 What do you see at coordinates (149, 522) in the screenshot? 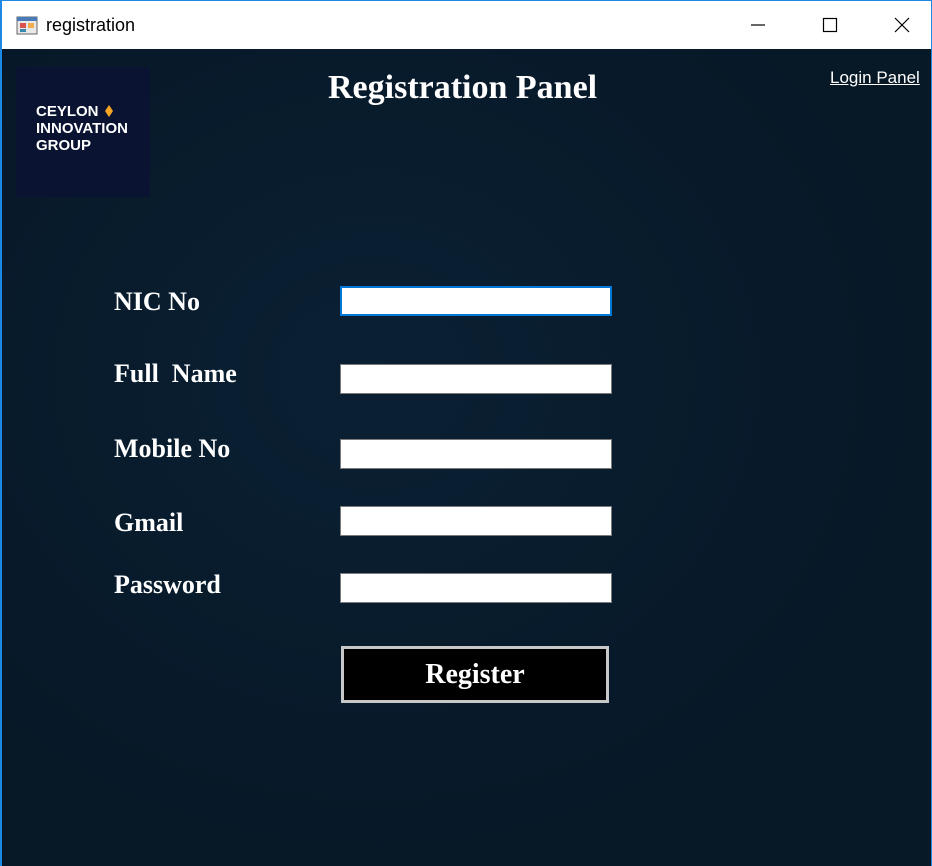
I see `gmail-label: Gmail` at bounding box center [149, 522].